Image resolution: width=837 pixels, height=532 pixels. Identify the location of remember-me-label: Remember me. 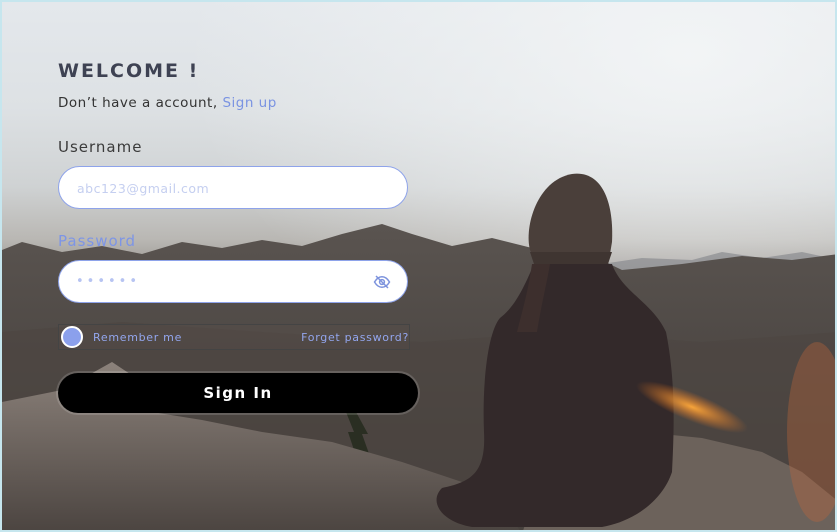
(138, 337).